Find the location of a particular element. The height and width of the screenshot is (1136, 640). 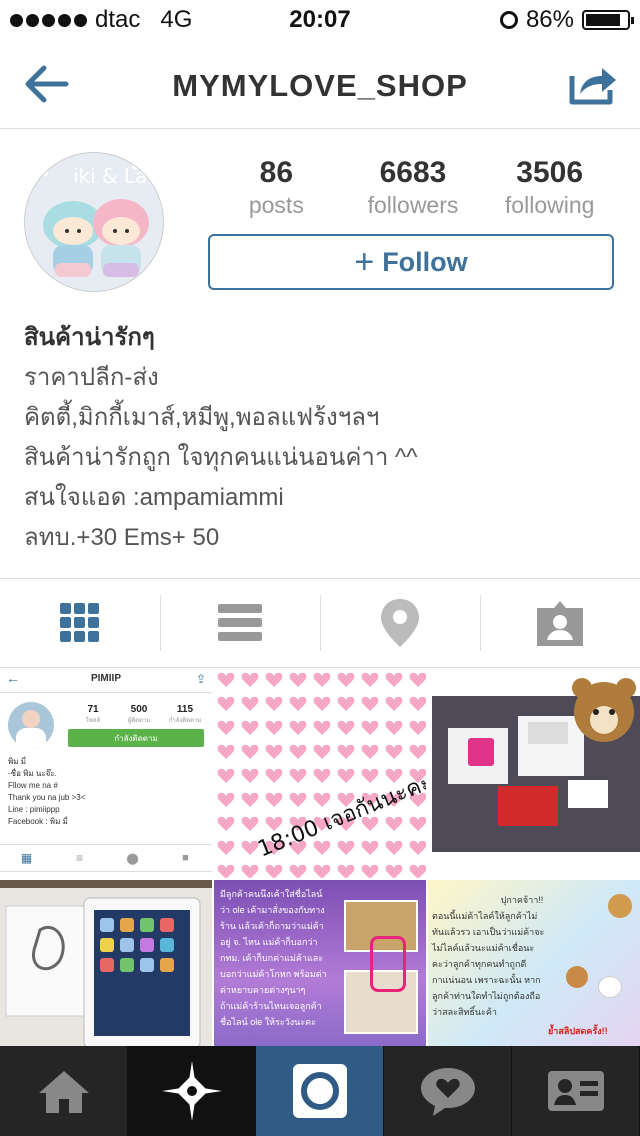

list-view-icon is located at coordinates (240, 622).